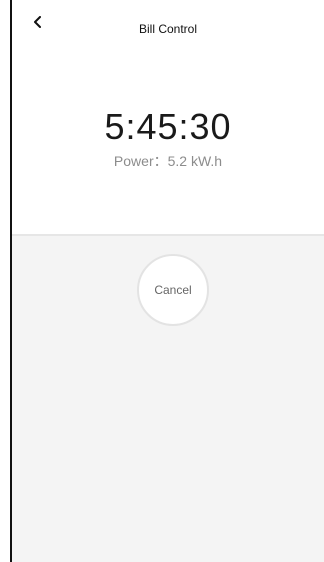 This screenshot has height=562, width=324. I want to click on cancel-button: Cancel, so click(173, 290).